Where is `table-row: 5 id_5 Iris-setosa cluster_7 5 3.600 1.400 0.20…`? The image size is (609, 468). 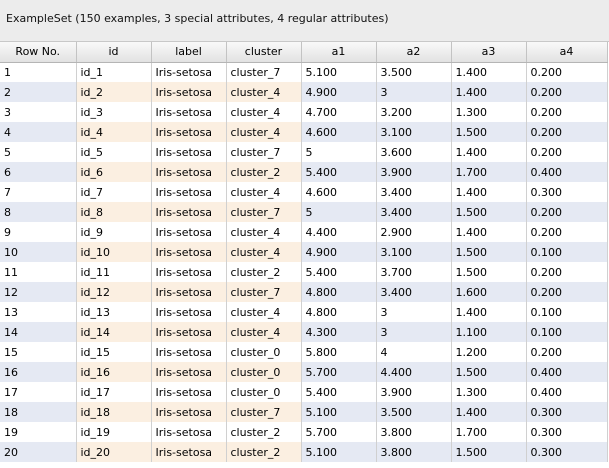 table-row: 5 id_5 Iris-setosa cluster_7 5 3.600 1.400 0.20… is located at coordinates (304, 152).